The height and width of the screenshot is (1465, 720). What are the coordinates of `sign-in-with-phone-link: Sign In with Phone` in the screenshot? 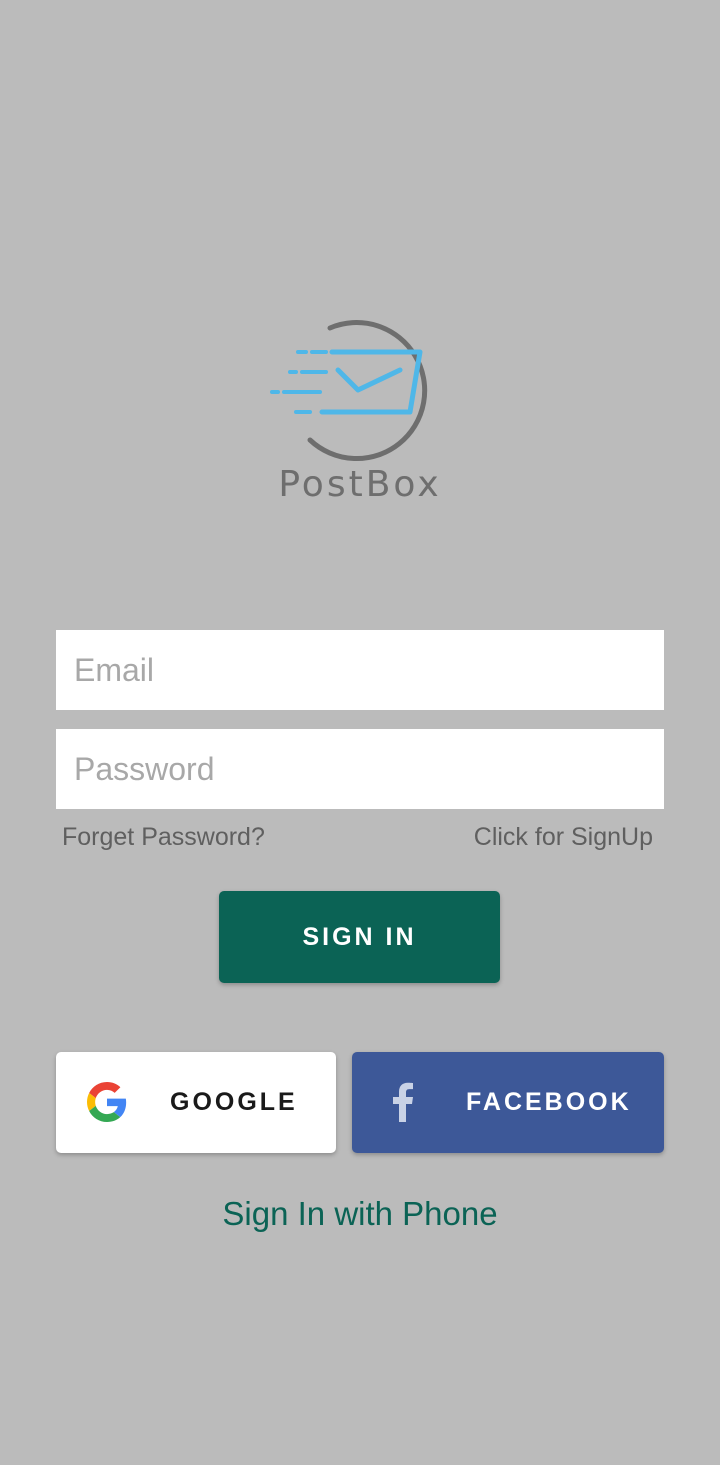 It's located at (360, 1214).